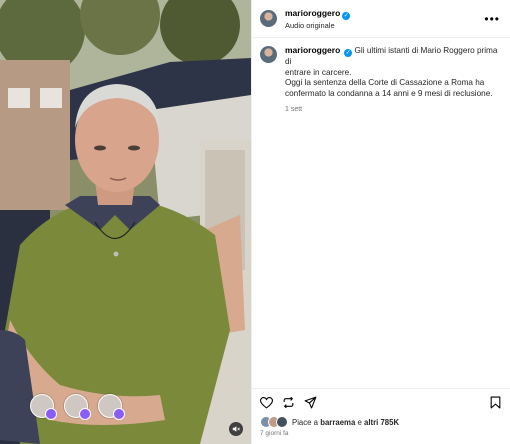 The height and width of the screenshot is (444, 510). What do you see at coordinates (312, 13) in the screenshot?
I see `author-username: marioroggero` at bounding box center [312, 13].